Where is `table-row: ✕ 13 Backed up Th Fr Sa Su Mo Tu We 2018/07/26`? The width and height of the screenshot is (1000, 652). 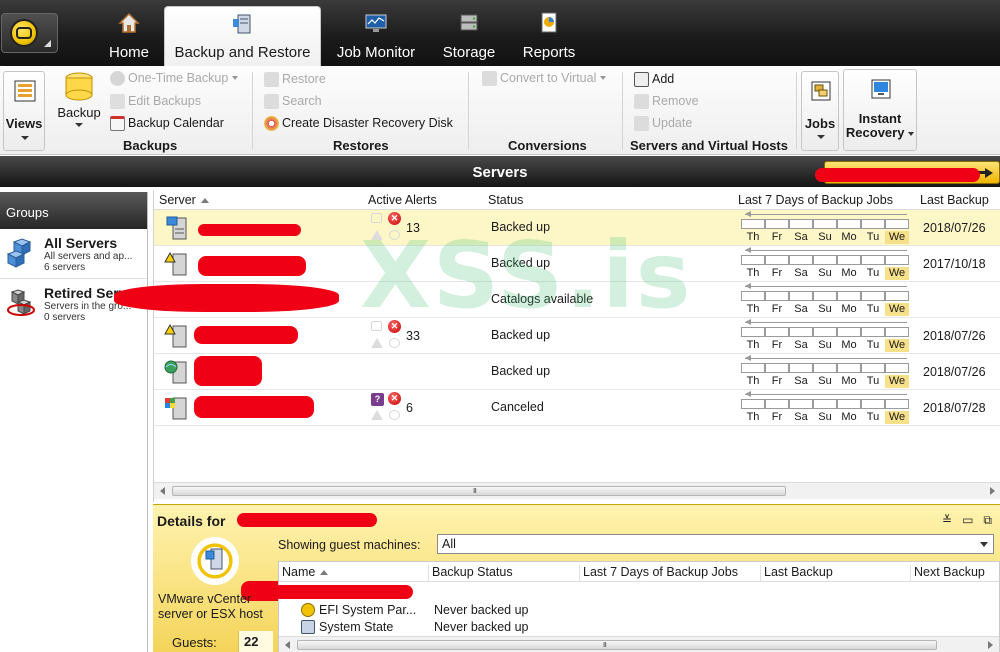 table-row: ✕ 13 Backed up Th Fr Sa Su Mo Tu We 2018/07/26 is located at coordinates (577, 228).